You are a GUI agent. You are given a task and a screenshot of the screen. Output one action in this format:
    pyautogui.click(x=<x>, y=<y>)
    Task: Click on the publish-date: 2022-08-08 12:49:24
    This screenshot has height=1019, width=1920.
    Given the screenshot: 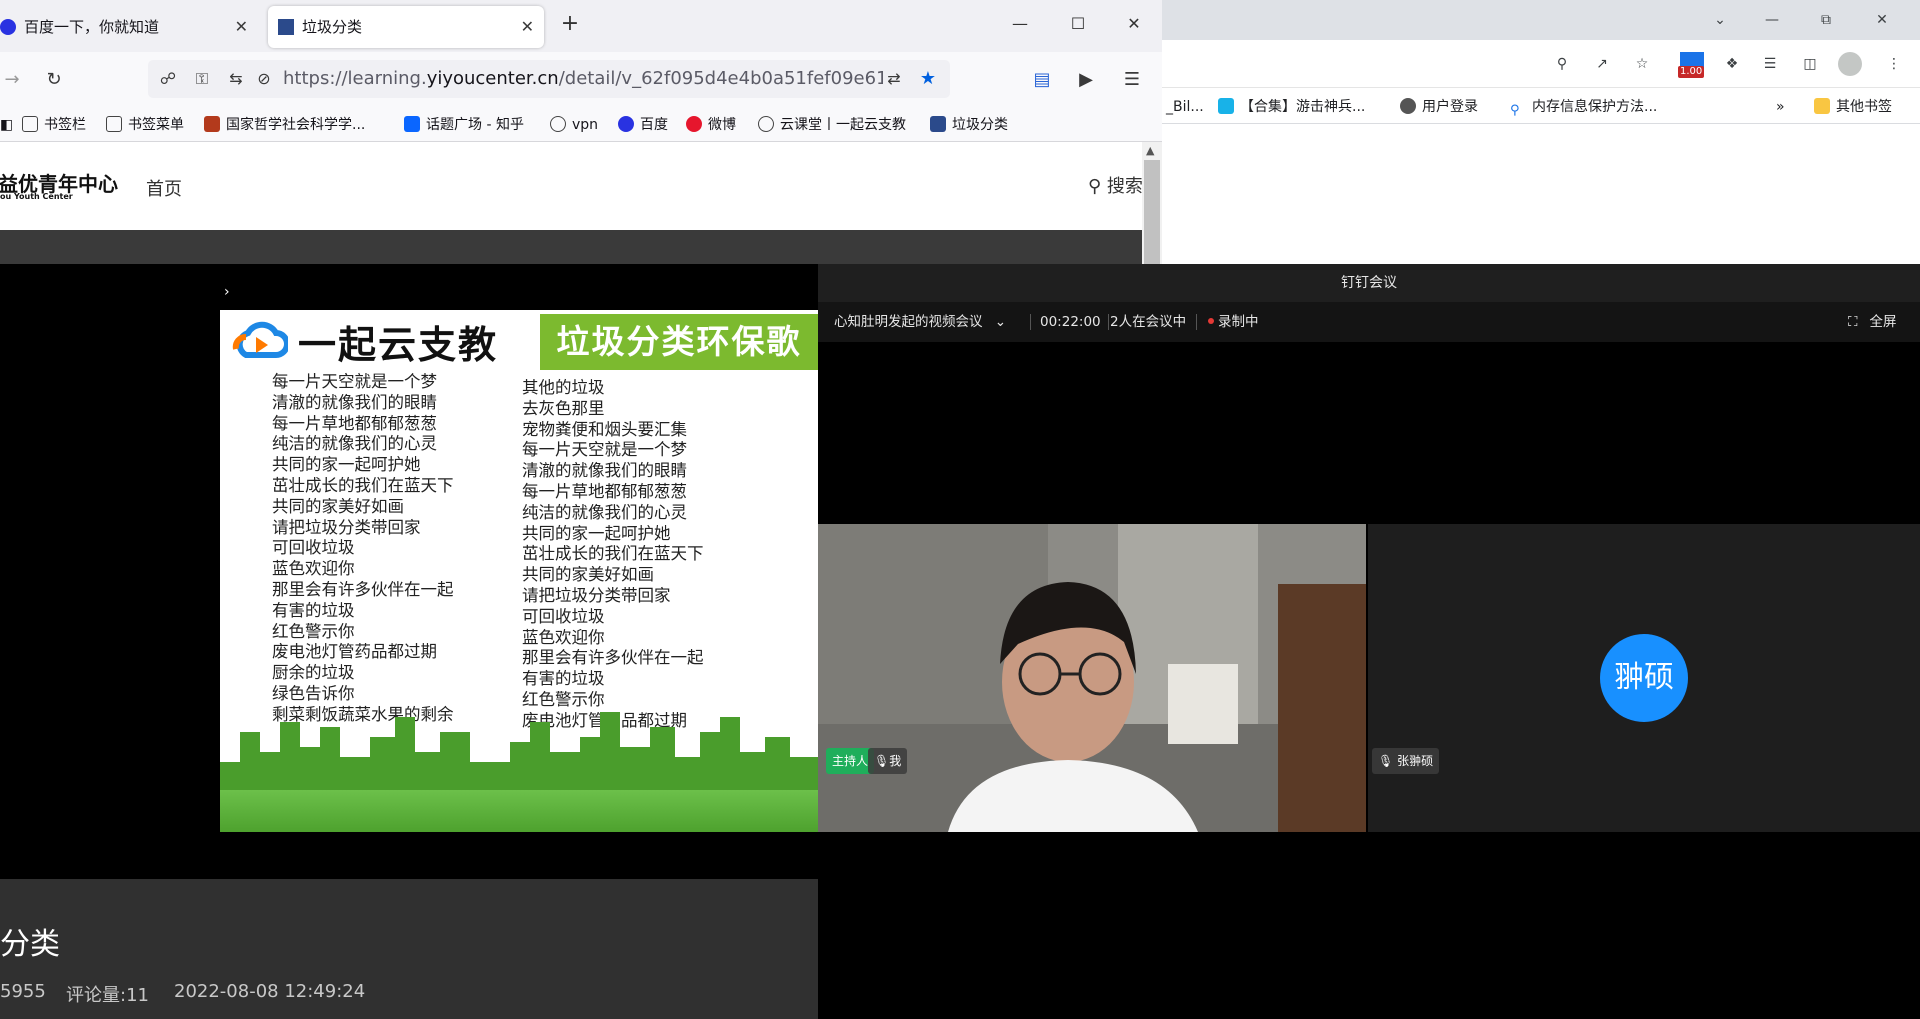 What is the action you would take?
    pyautogui.click(x=270, y=991)
    